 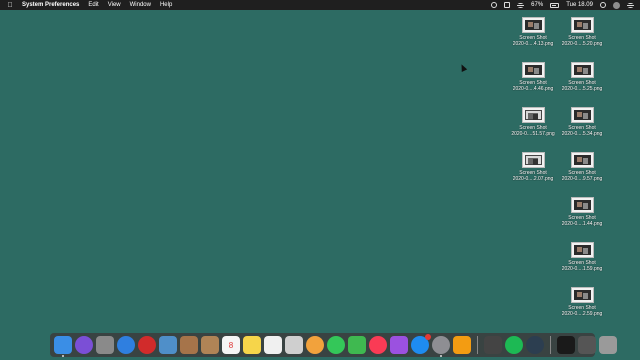 I want to click on siri-icon, so click(x=84, y=345).